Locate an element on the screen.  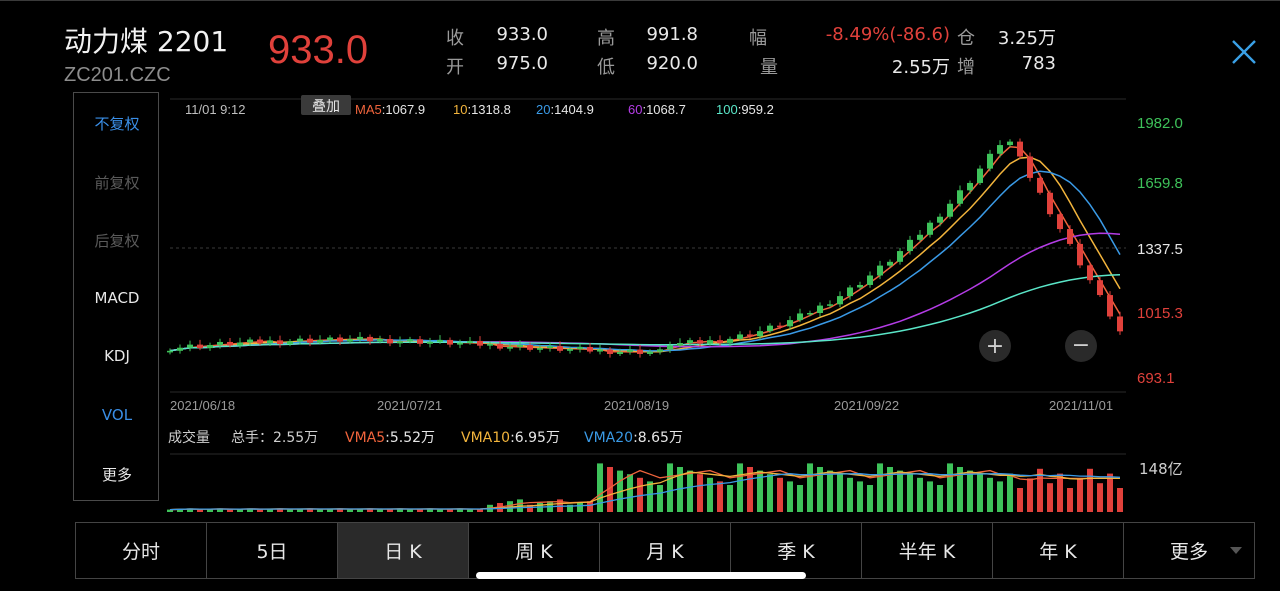
tab-more: 更多 is located at coordinates (1189, 550).